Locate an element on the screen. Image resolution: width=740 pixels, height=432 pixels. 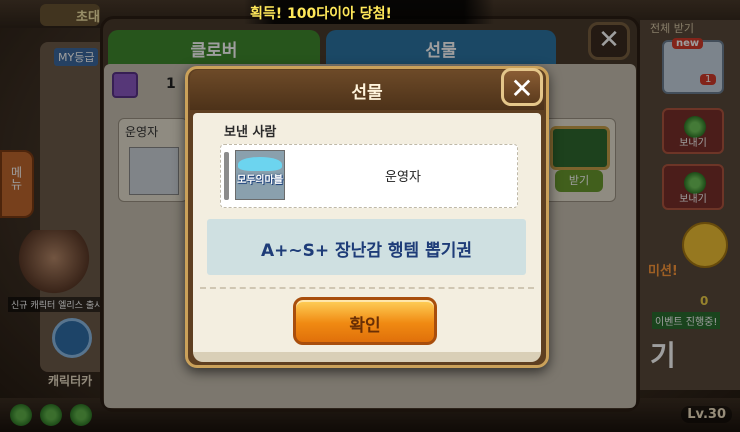
popup-title: 선물 is located at coordinates (367, 93).